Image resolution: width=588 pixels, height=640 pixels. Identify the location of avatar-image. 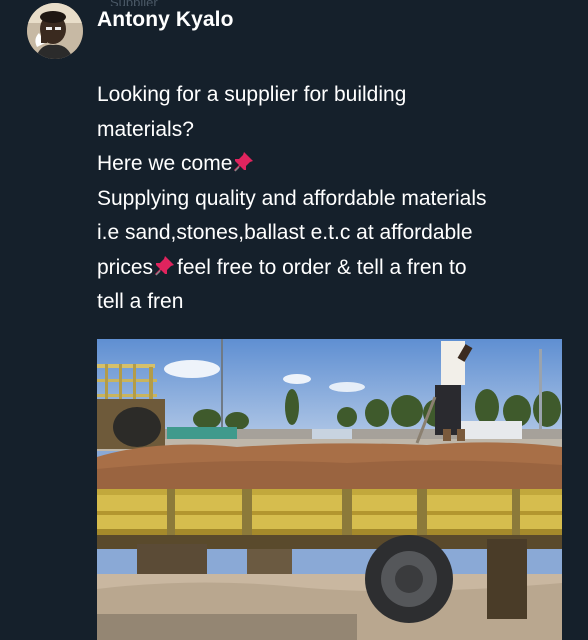
(55, 31).